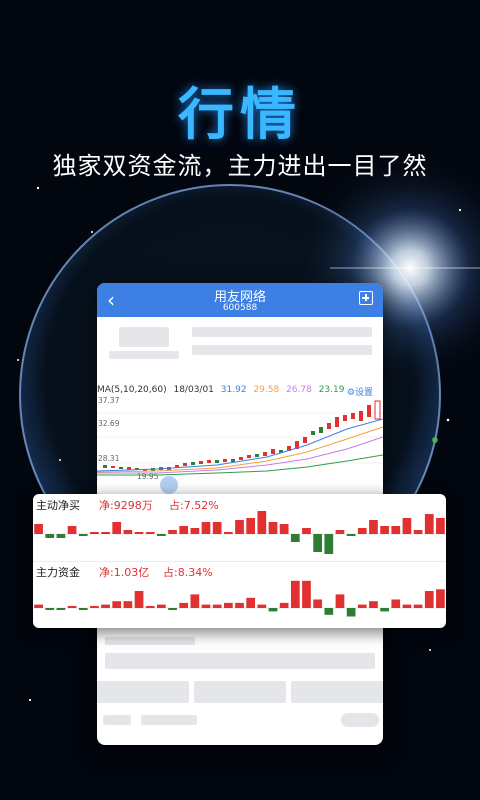 This screenshot has width=480, height=800. I want to click on add-watchlist-icon, so click(366, 298).